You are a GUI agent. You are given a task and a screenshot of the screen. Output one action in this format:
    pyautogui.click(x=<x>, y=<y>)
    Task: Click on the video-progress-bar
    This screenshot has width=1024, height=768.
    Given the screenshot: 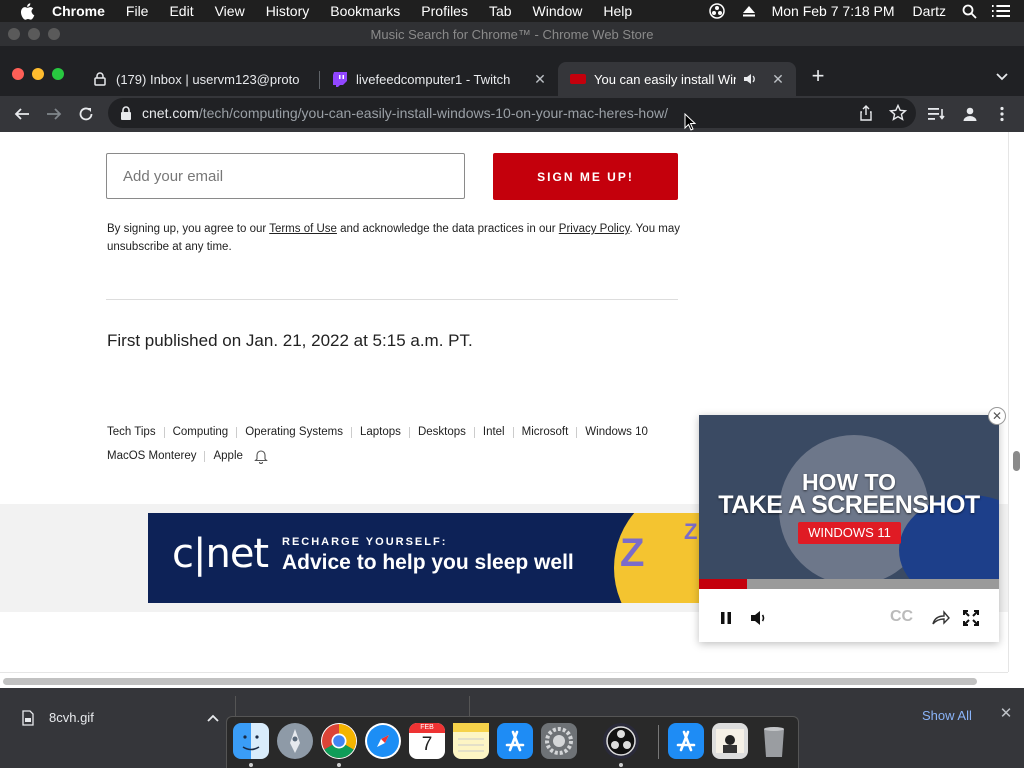 What is the action you would take?
    pyautogui.click(x=849, y=584)
    